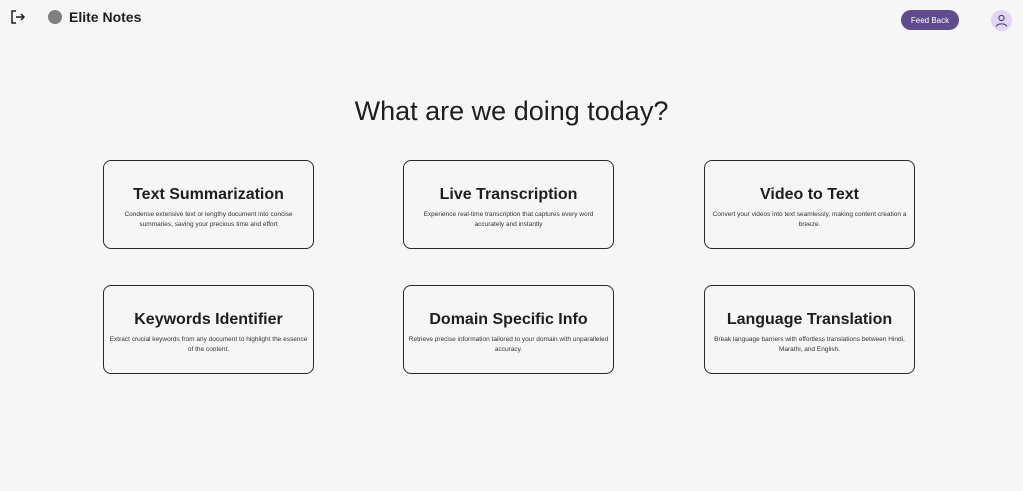  What do you see at coordinates (105, 17) in the screenshot?
I see `app-title: Elite Notes` at bounding box center [105, 17].